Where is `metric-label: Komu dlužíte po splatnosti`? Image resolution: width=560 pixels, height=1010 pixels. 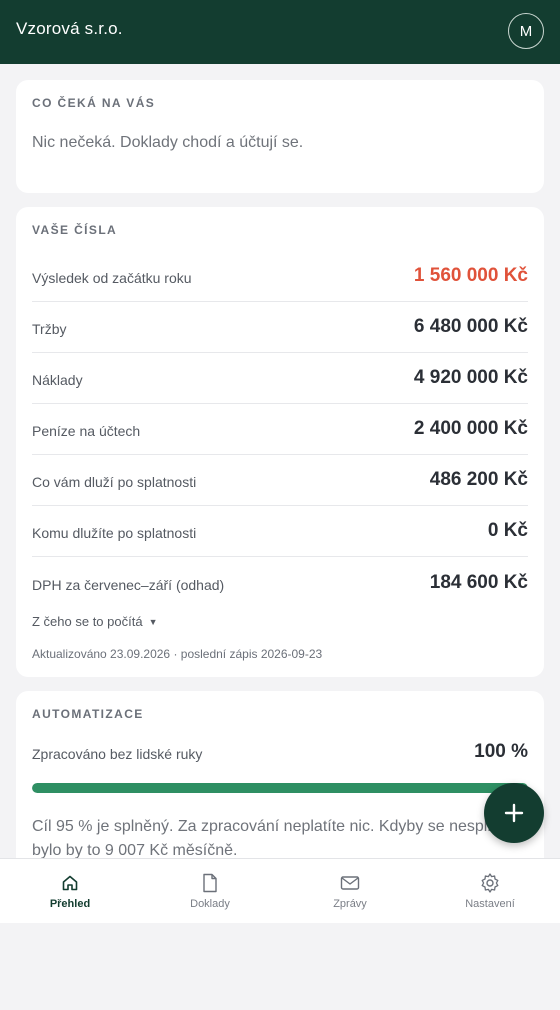
metric-label: Komu dlužíte po splatnosti is located at coordinates (114, 533).